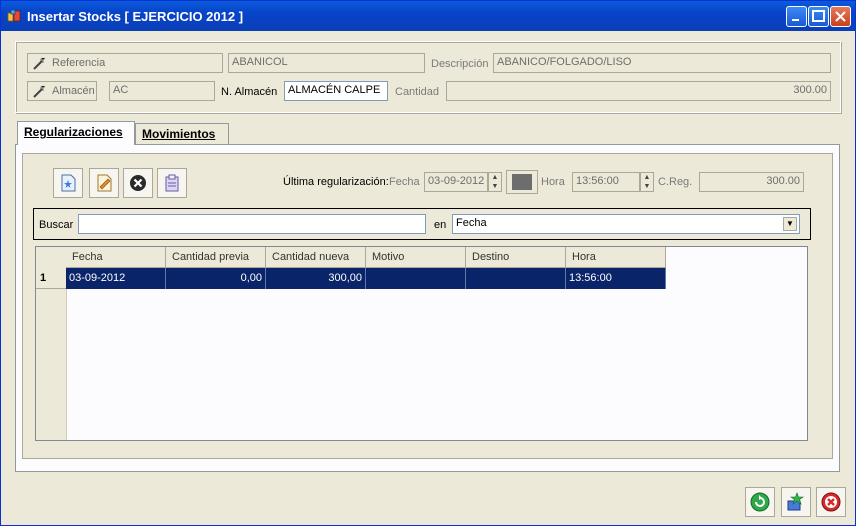  What do you see at coordinates (56, 225) in the screenshot?
I see `buscar-label: Buscar` at bounding box center [56, 225].